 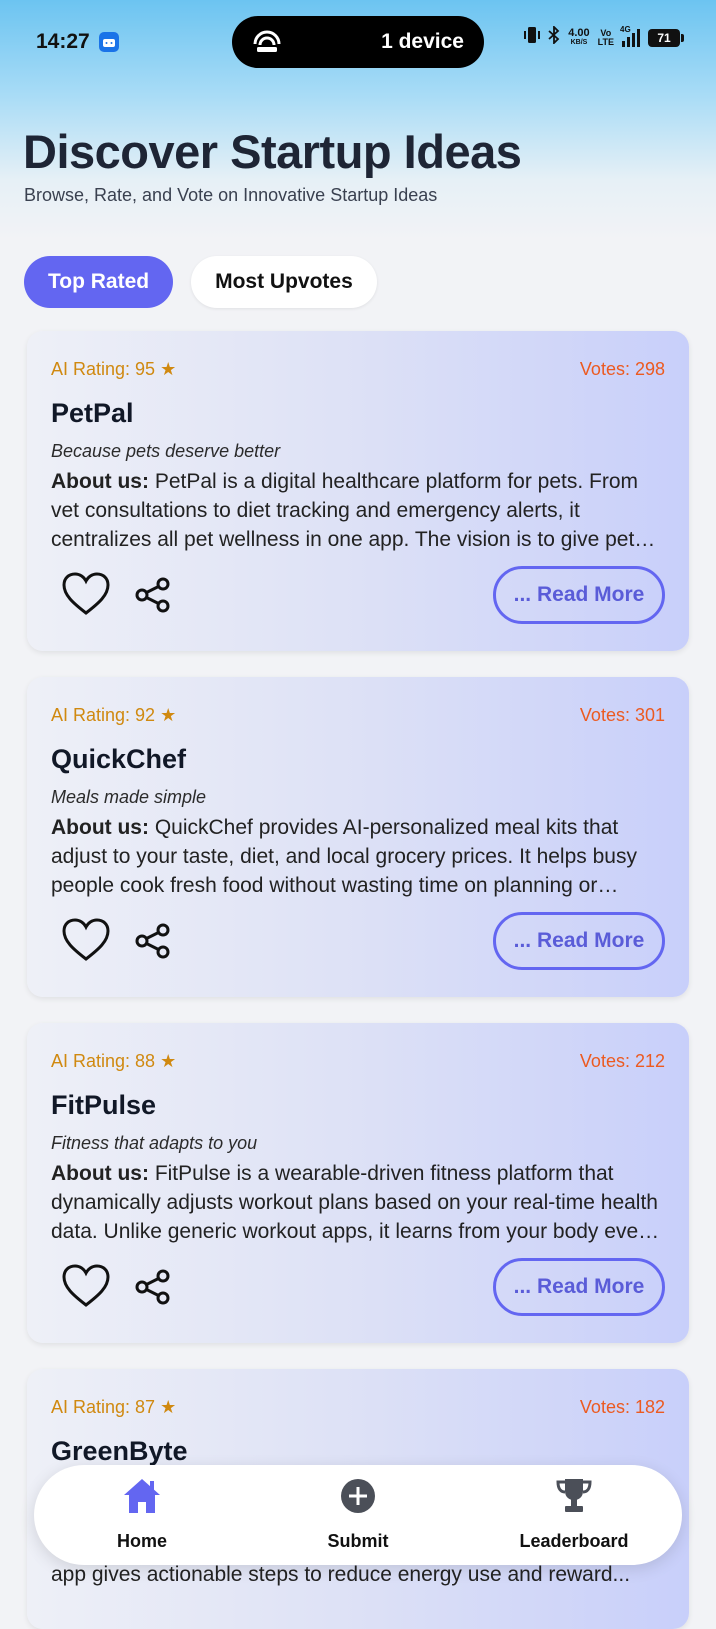 What do you see at coordinates (119, 1451) in the screenshot?
I see `idea-name: GreenByte` at bounding box center [119, 1451].